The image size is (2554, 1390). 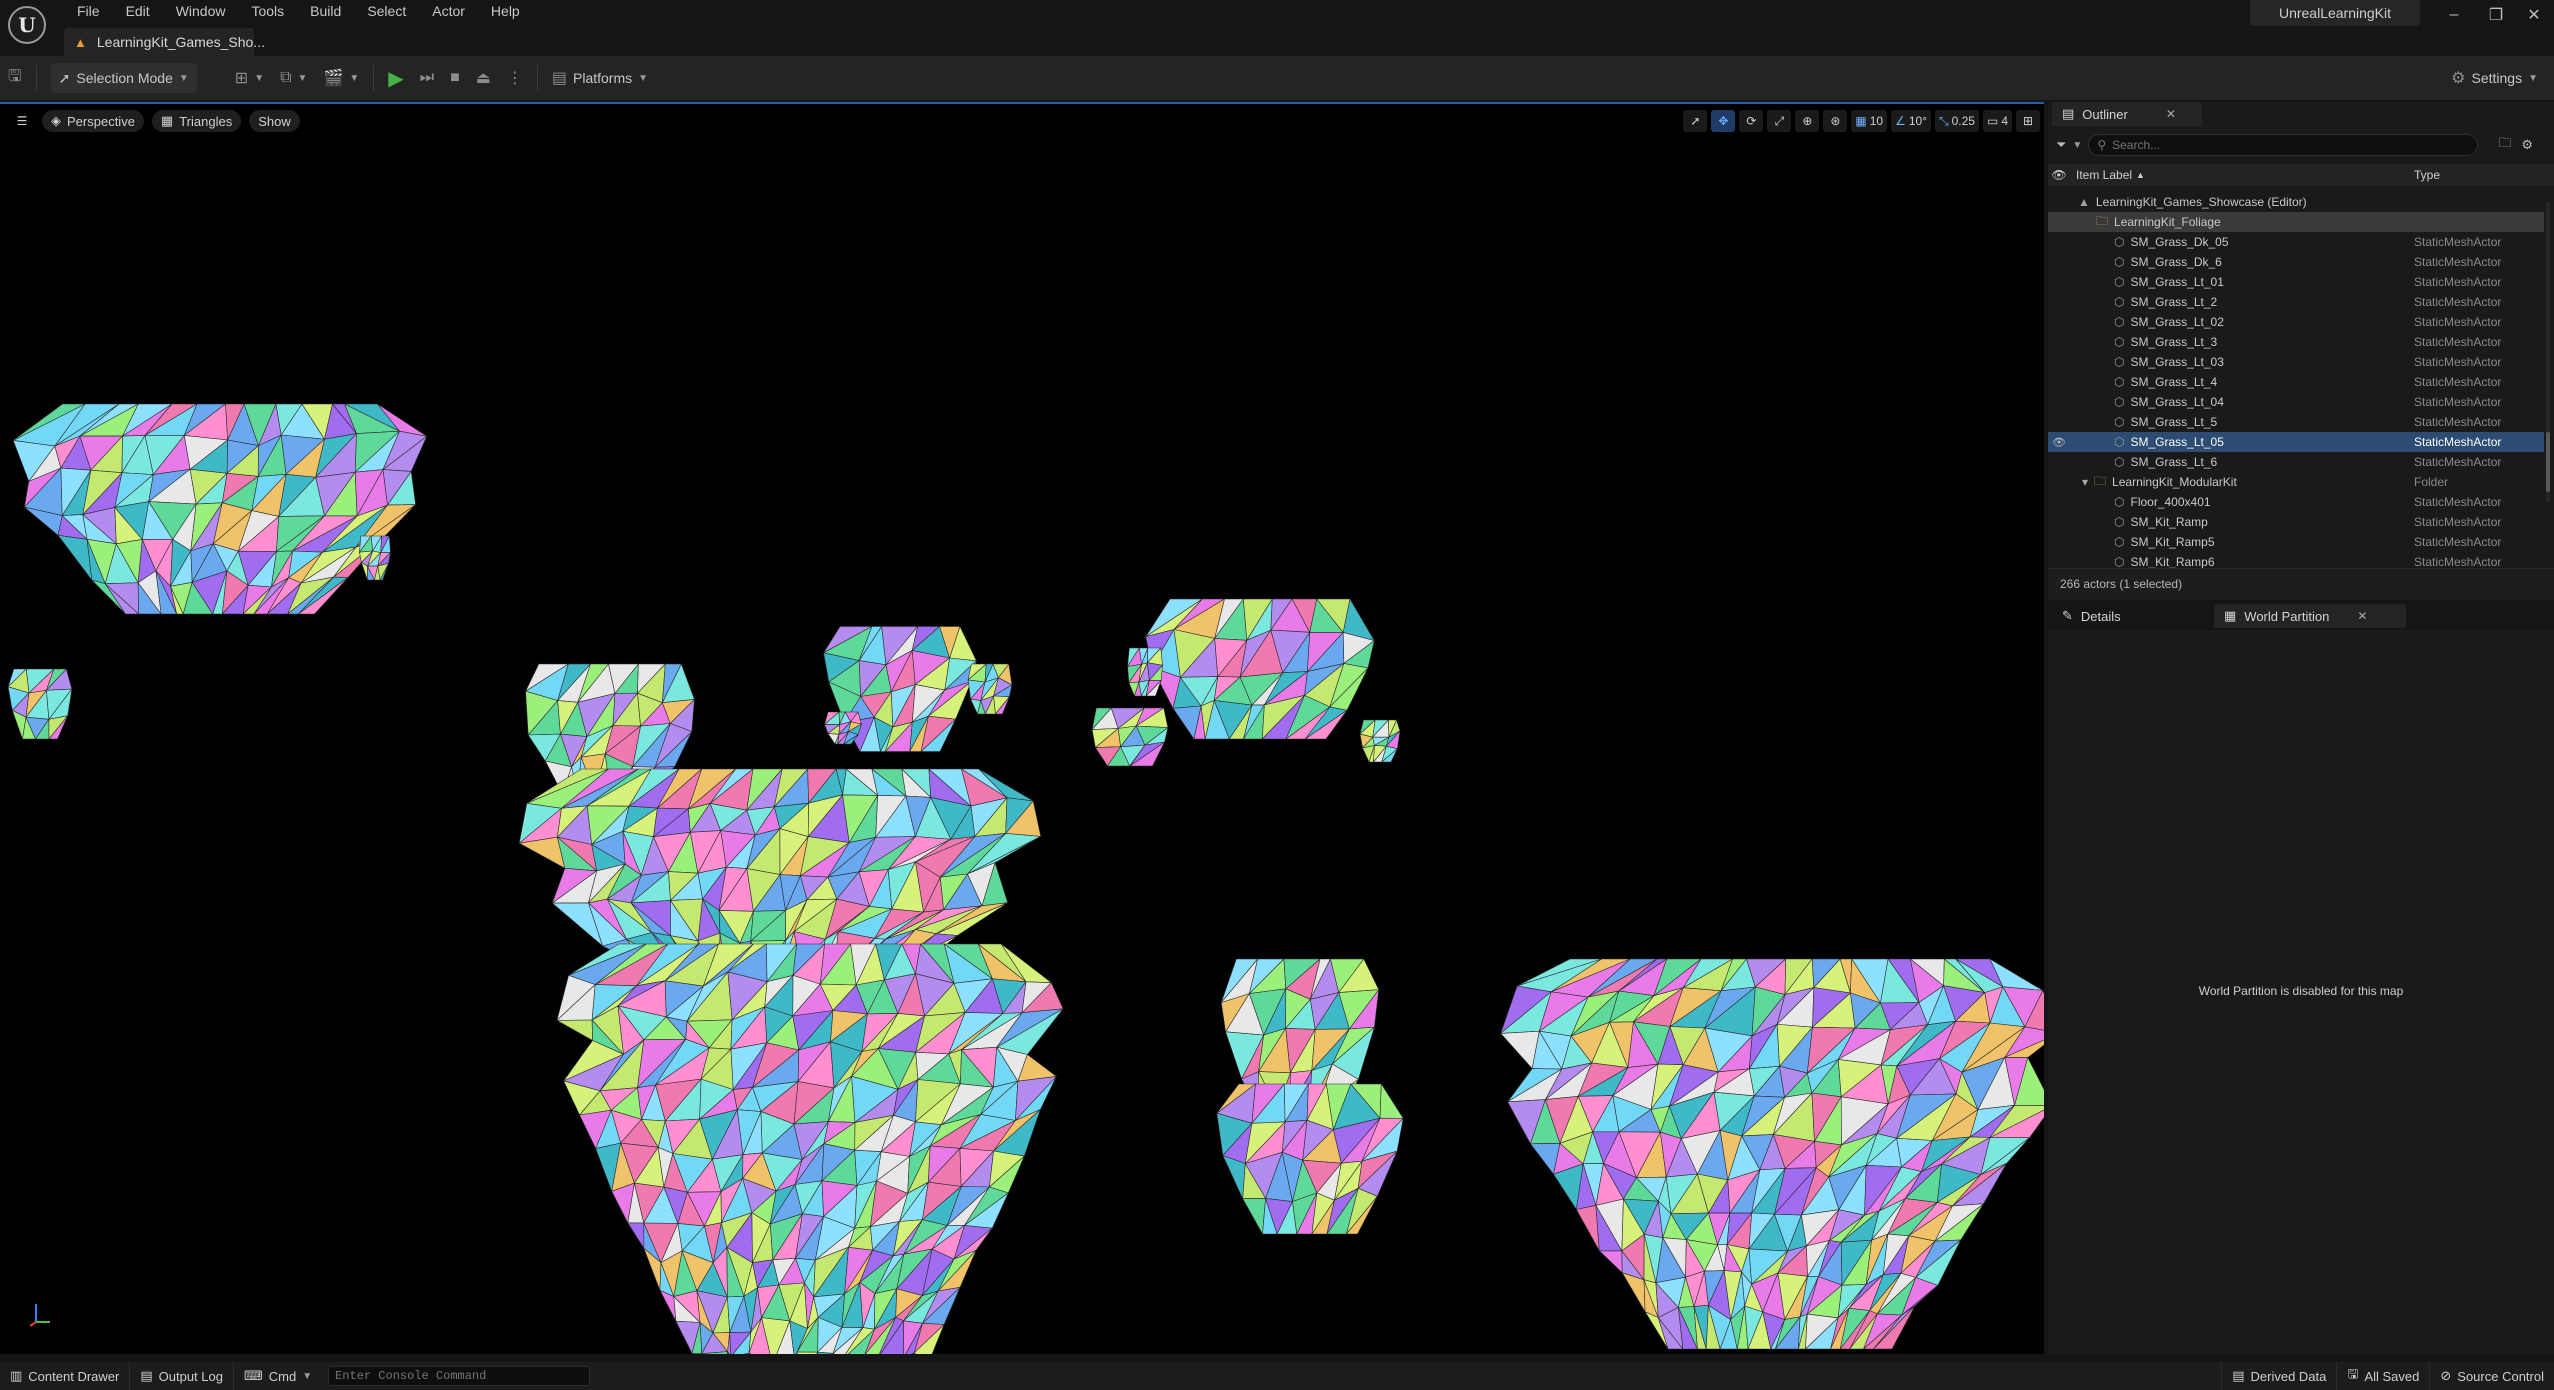 I want to click on outliner-actor-row: ⬡ SM_Grass_Lt_6 StaticMeshActor, so click(x=2296, y=462).